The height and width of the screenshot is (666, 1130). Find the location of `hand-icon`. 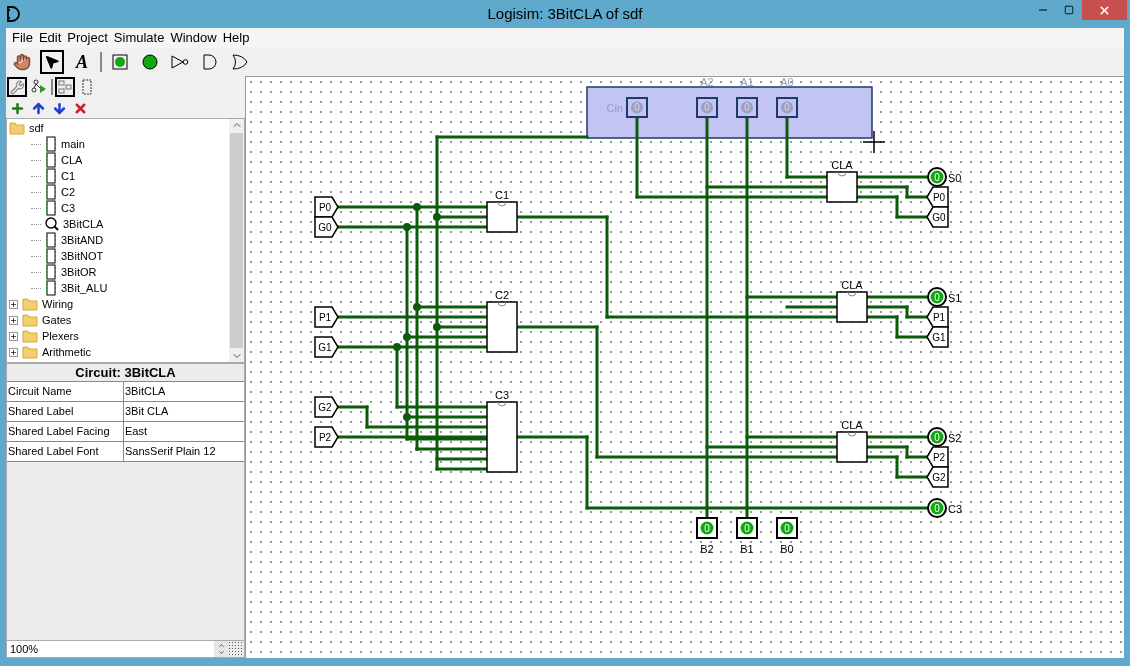

hand-icon is located at coordinates (22, 62).